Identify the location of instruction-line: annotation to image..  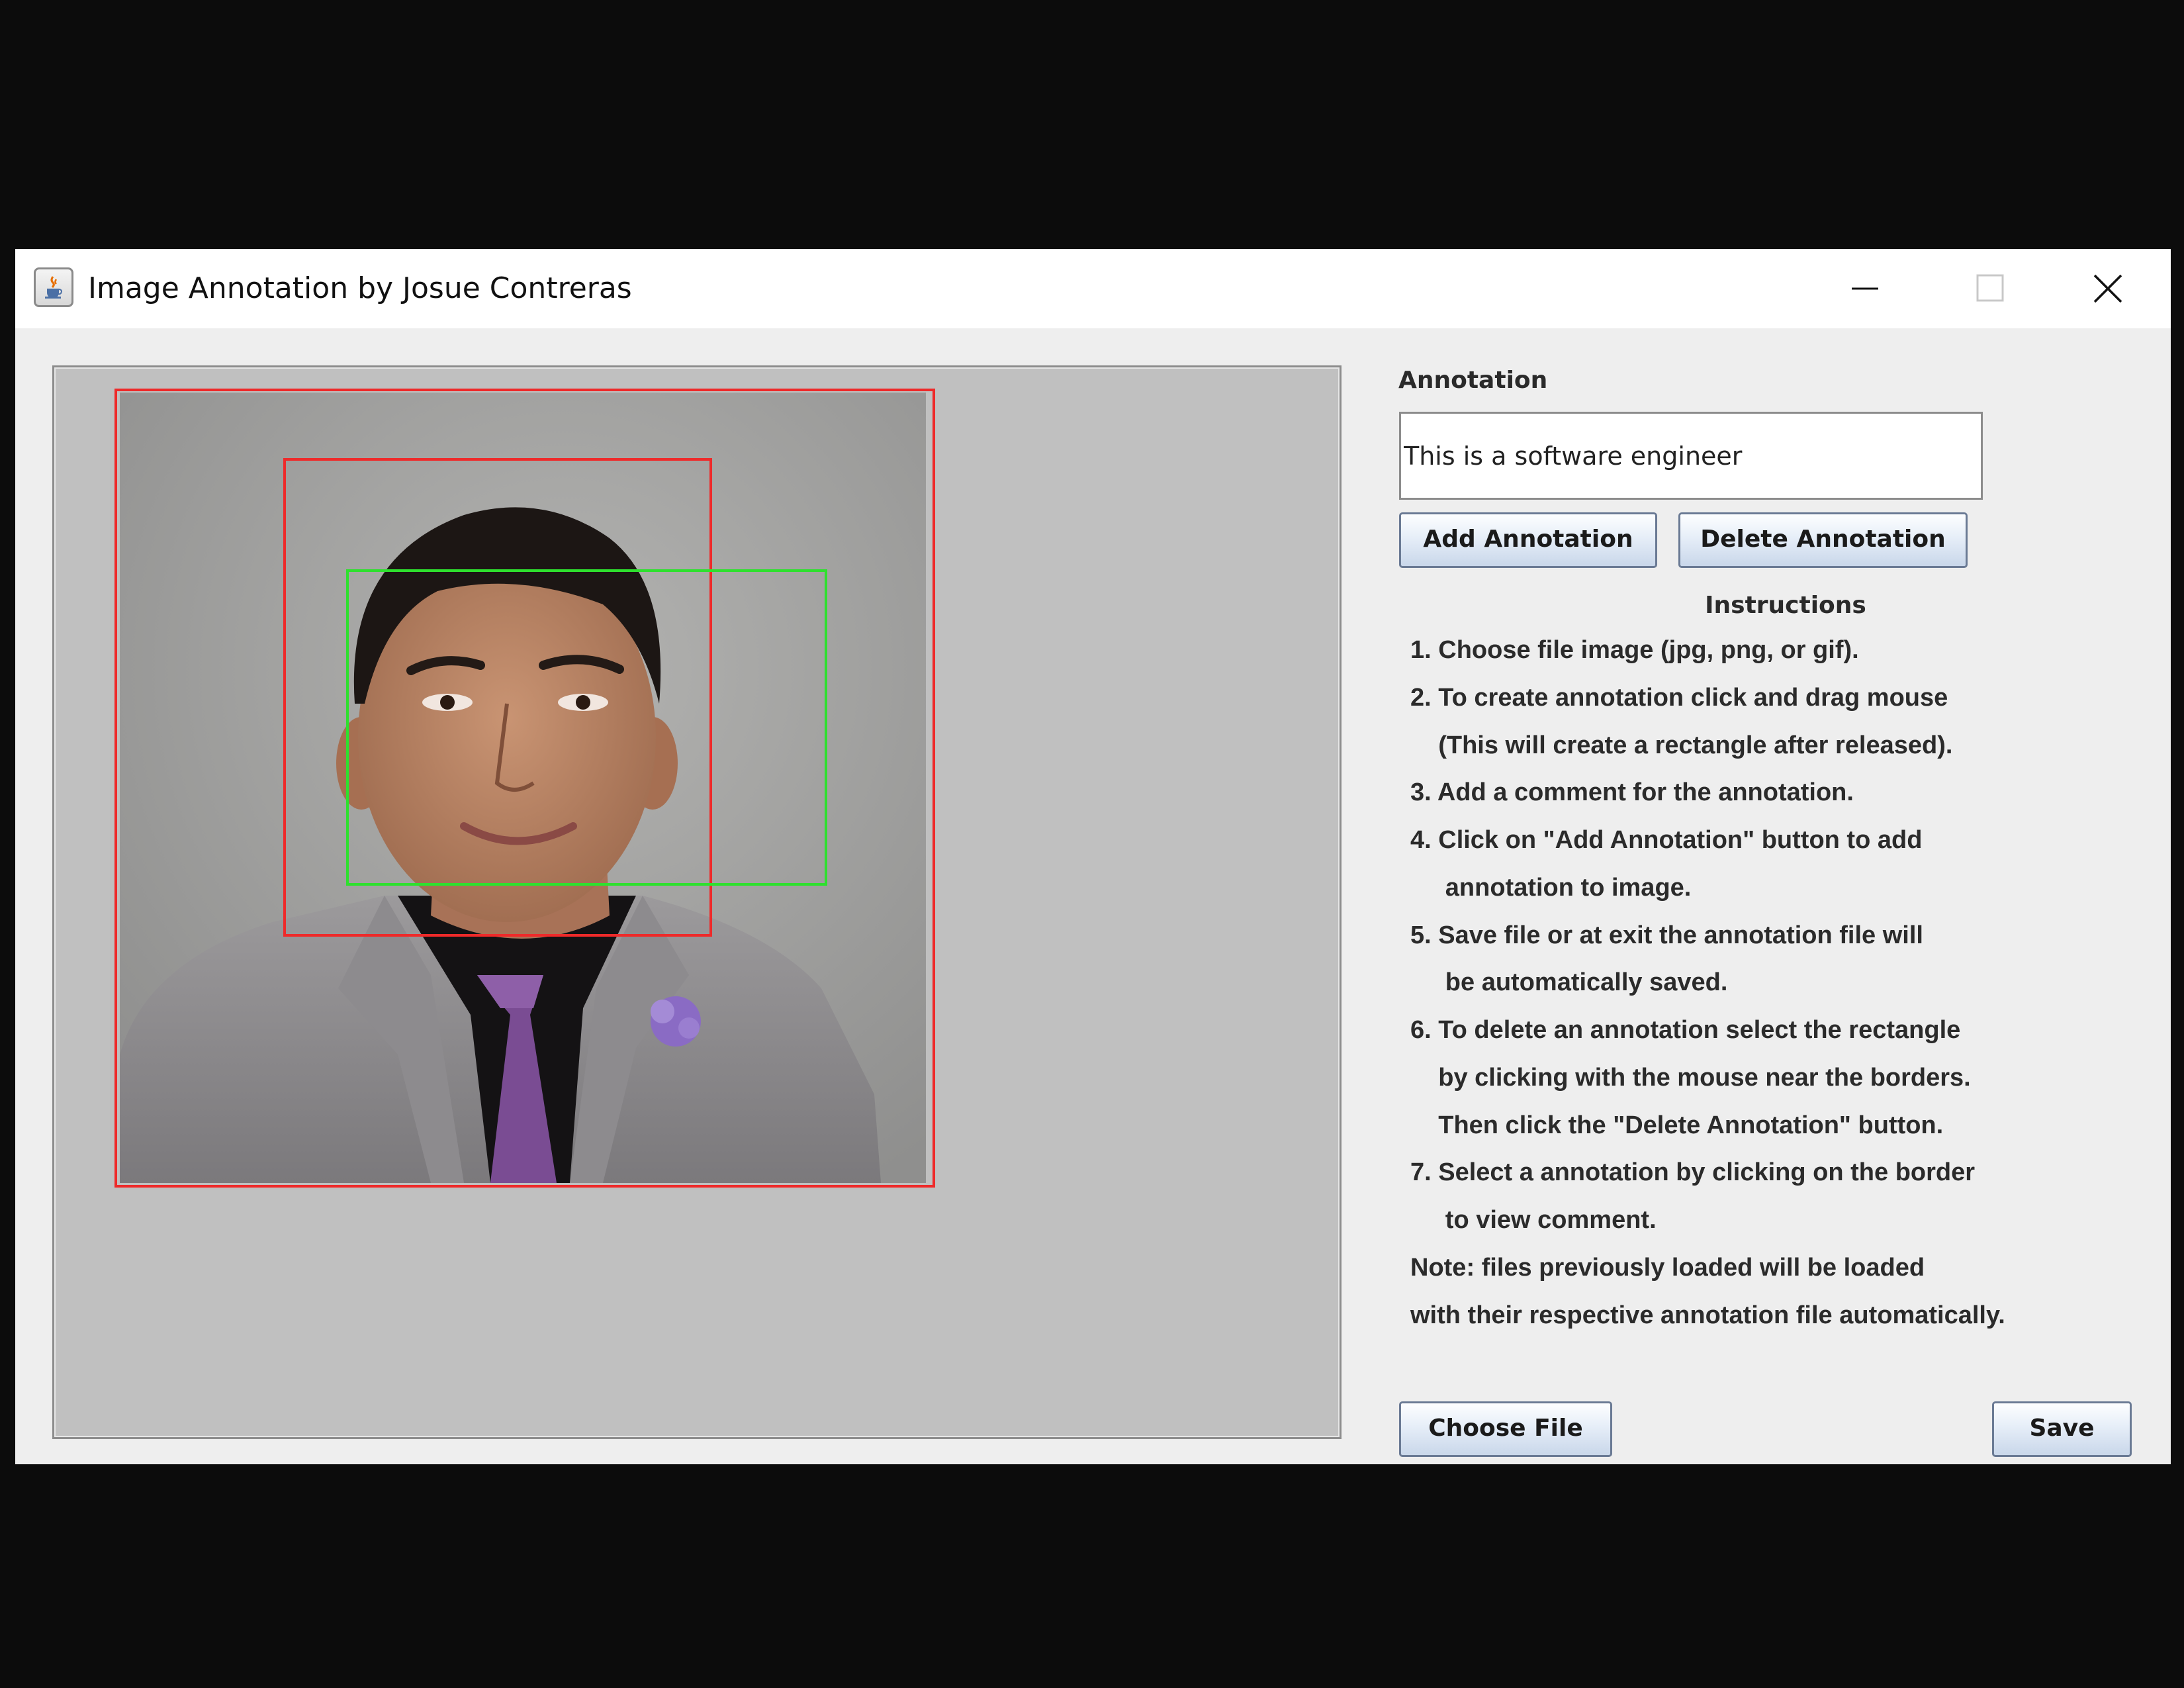
(1551, 888).